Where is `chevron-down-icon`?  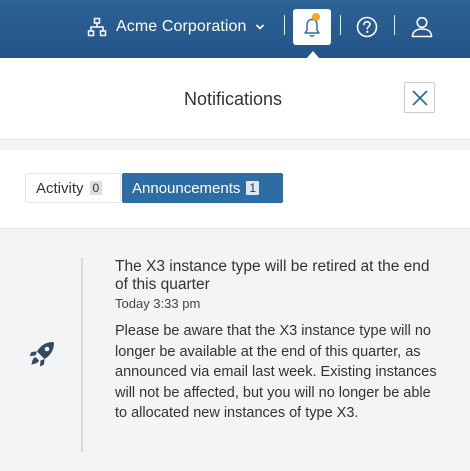
chevron-down-icon is located at coordinates (259, 27).